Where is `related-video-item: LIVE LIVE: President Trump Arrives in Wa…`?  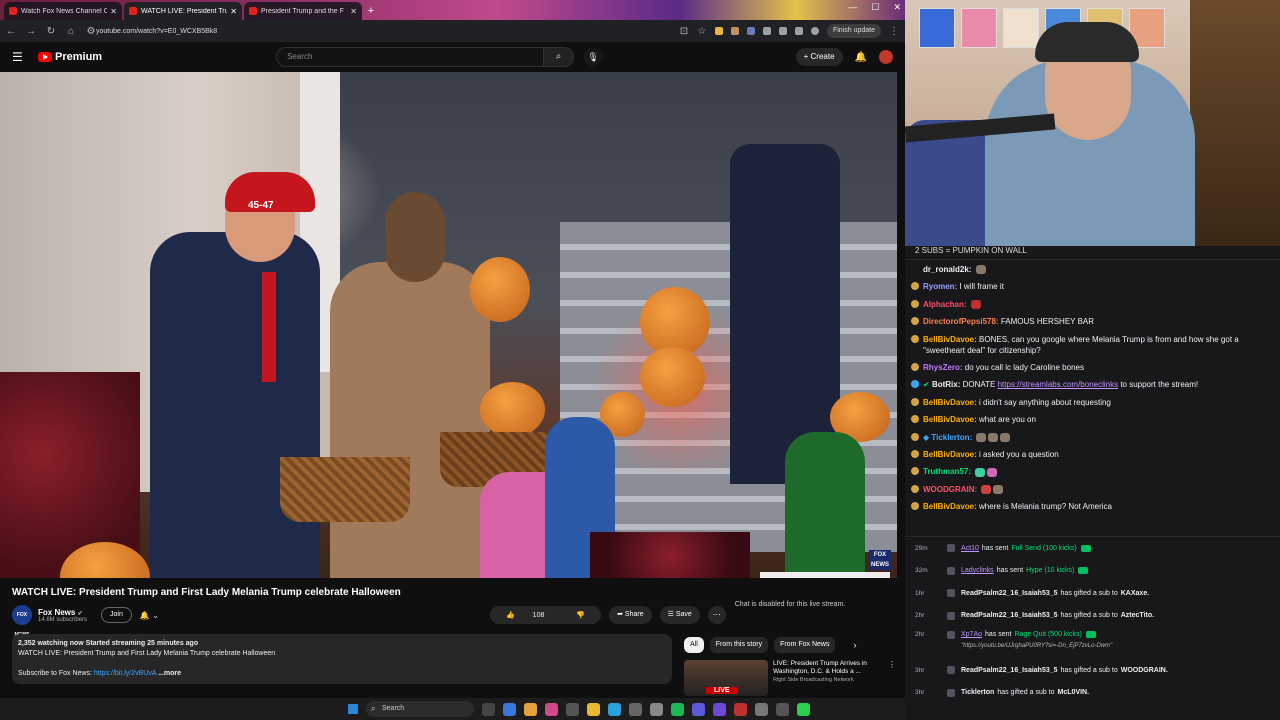
related-video-item: LIVE LIVE: President Trump Arrives in Wa… is located at coordinates (790, 678).